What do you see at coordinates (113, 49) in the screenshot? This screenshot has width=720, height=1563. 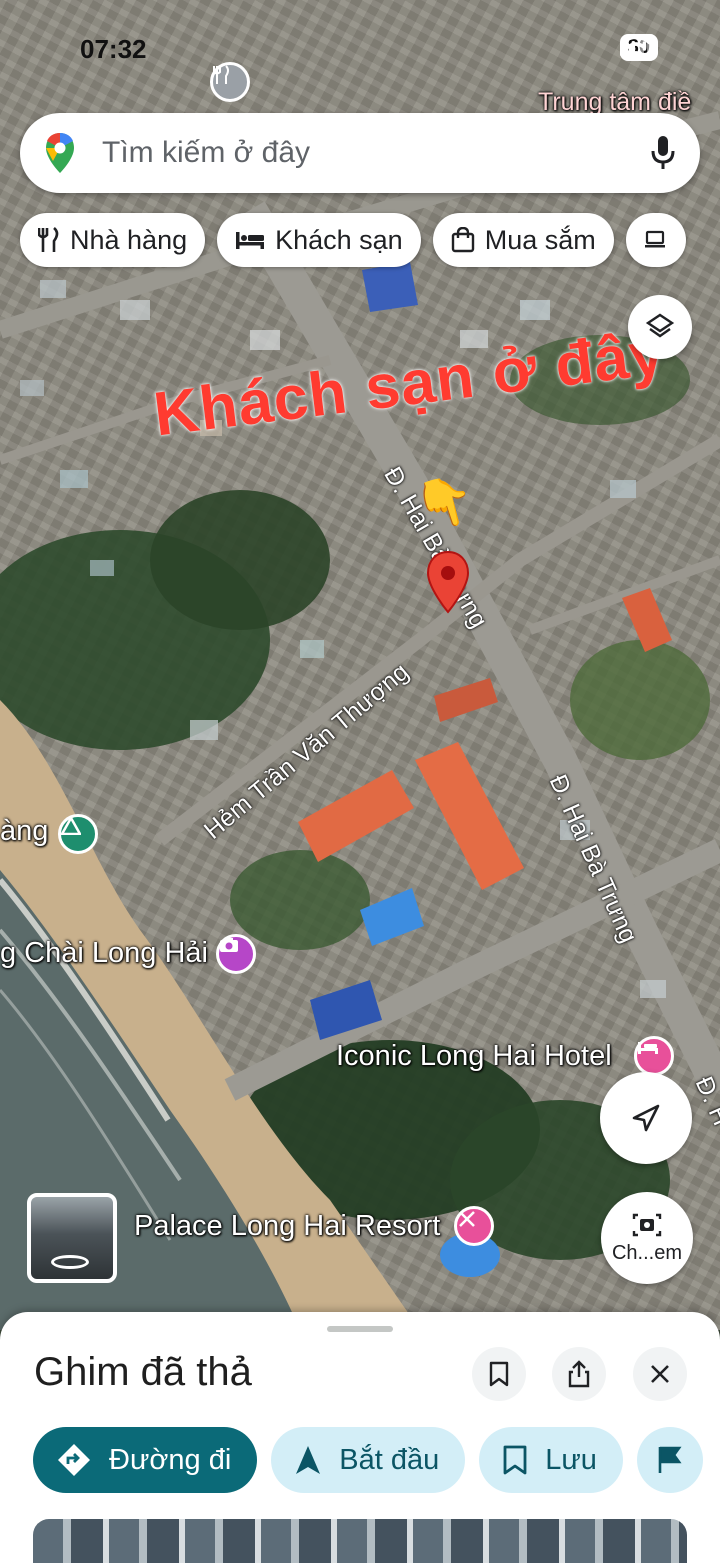 I see `status-time: 07:32` at bounding box center [113, 49].